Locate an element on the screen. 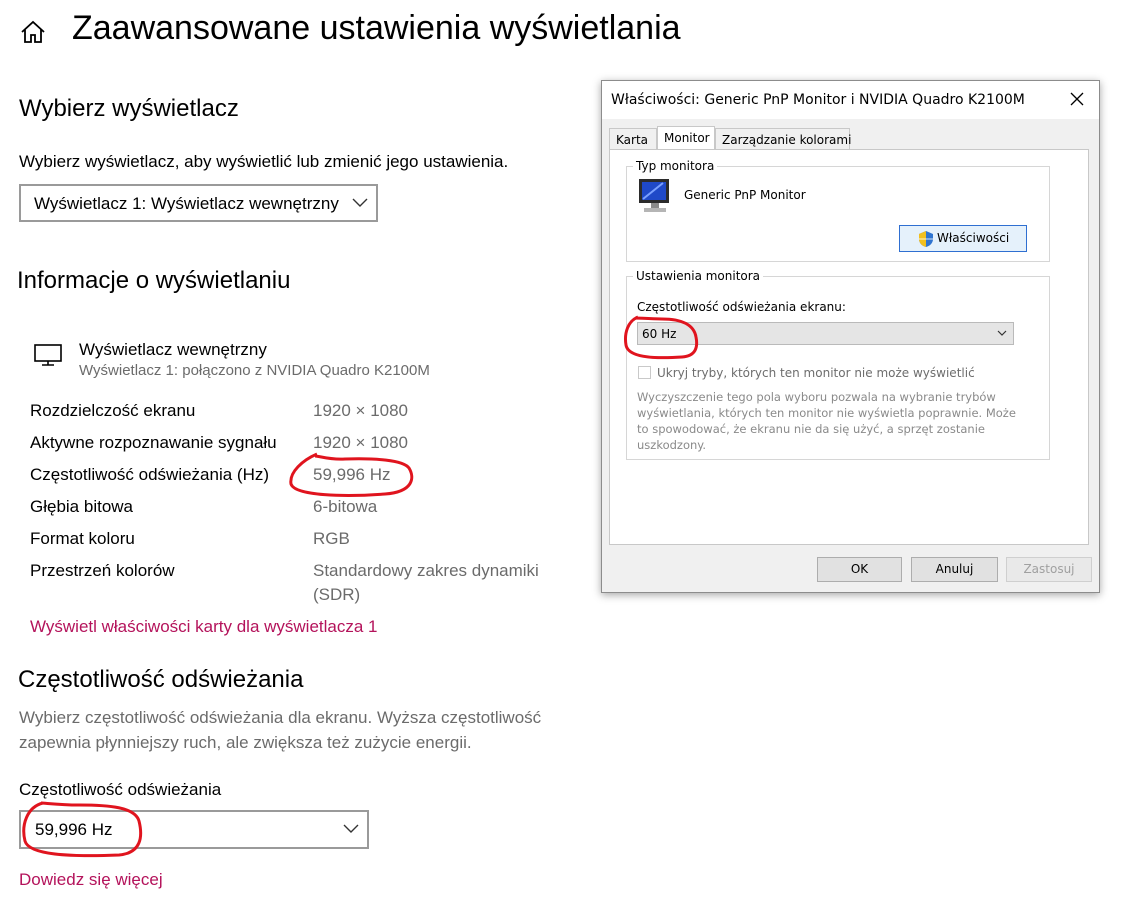  info-label-resolution: Rozdzielczość ekranu is located at coordinates (113, 410).